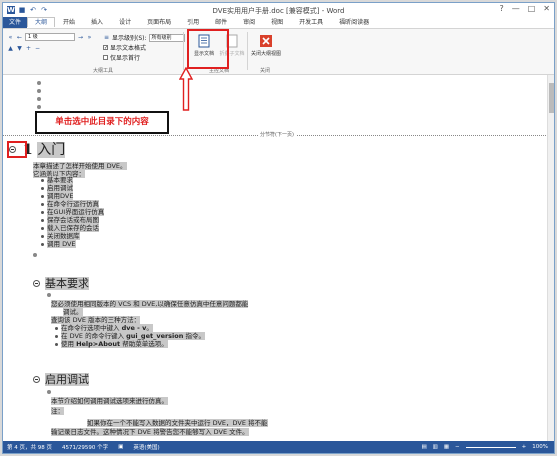  I want to click on annotation-callout: 单击选中此目录下的内容, so click(102, 122).